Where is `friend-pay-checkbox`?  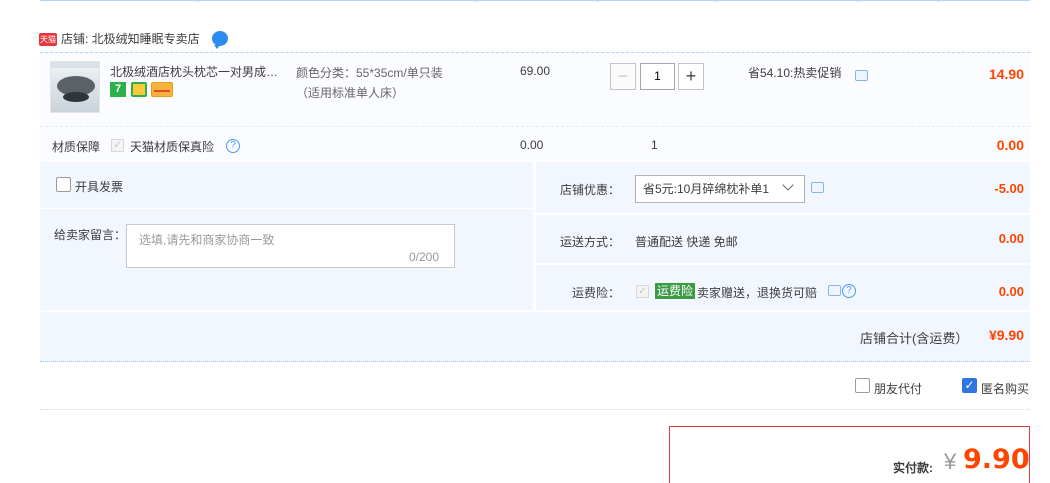
friend-pay-checkbox is located at coordinates (862, 385).